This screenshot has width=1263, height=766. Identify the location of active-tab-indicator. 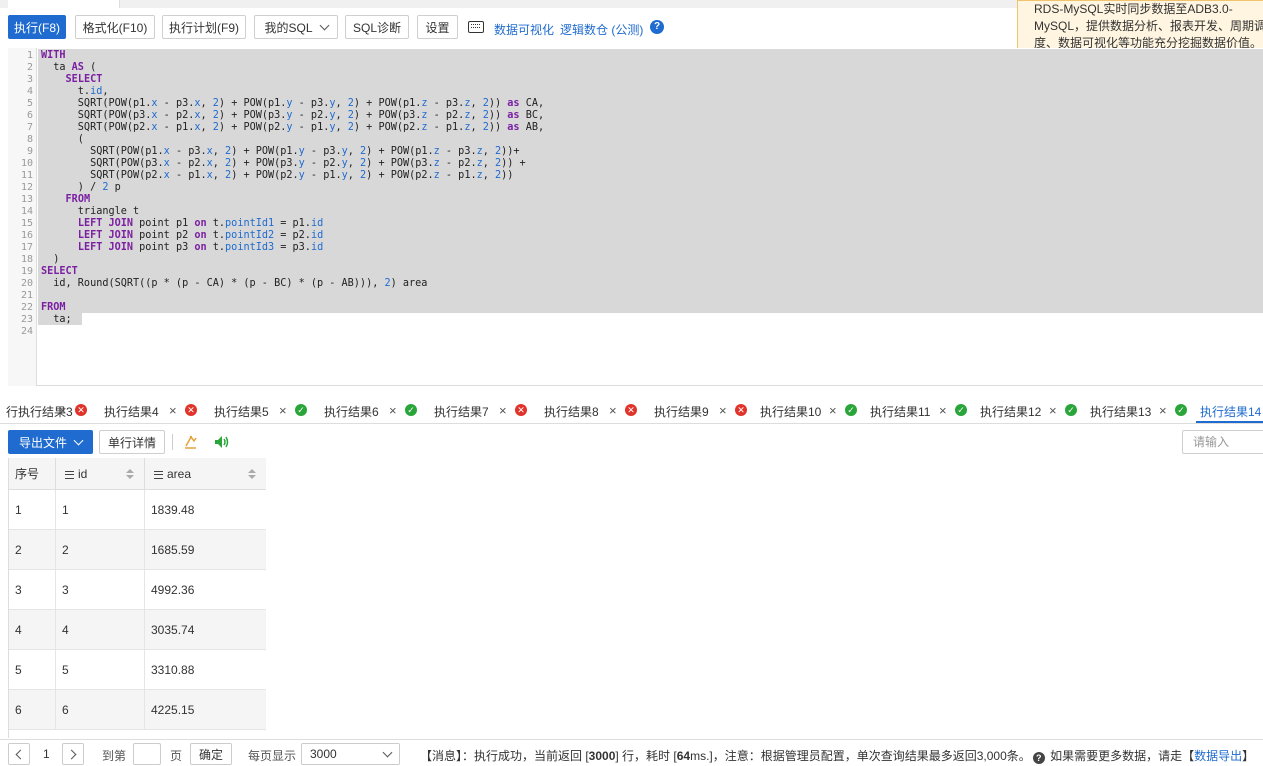
(1229, 422).